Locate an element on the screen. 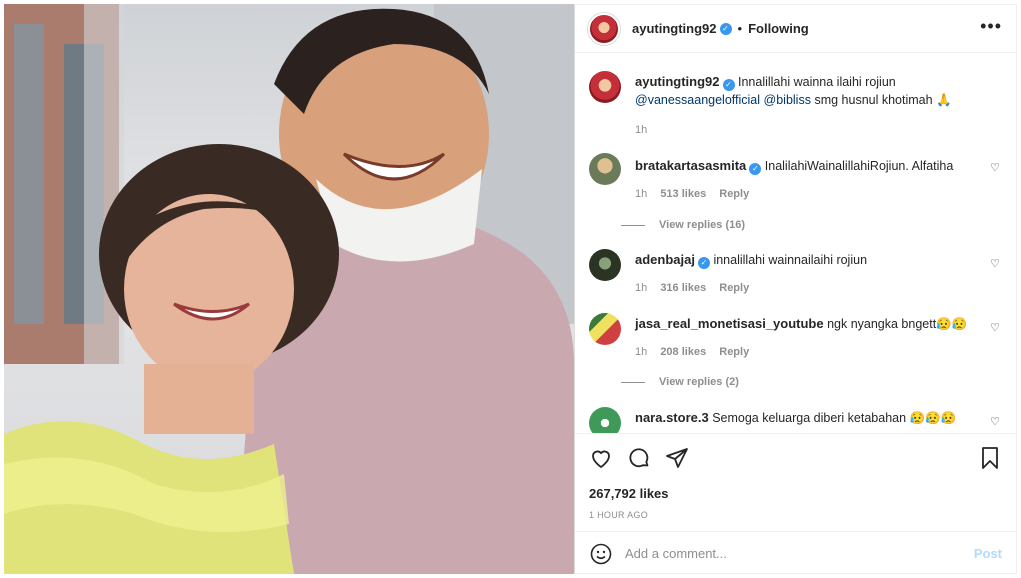  share-icon is located at coordinates (677, 458).